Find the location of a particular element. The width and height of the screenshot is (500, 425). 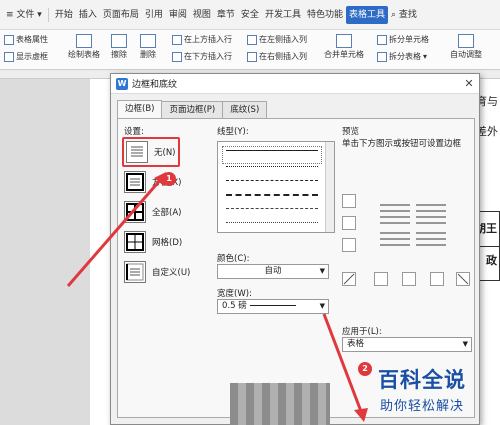

close-button: ✕ is located at coordinates (469, 84).